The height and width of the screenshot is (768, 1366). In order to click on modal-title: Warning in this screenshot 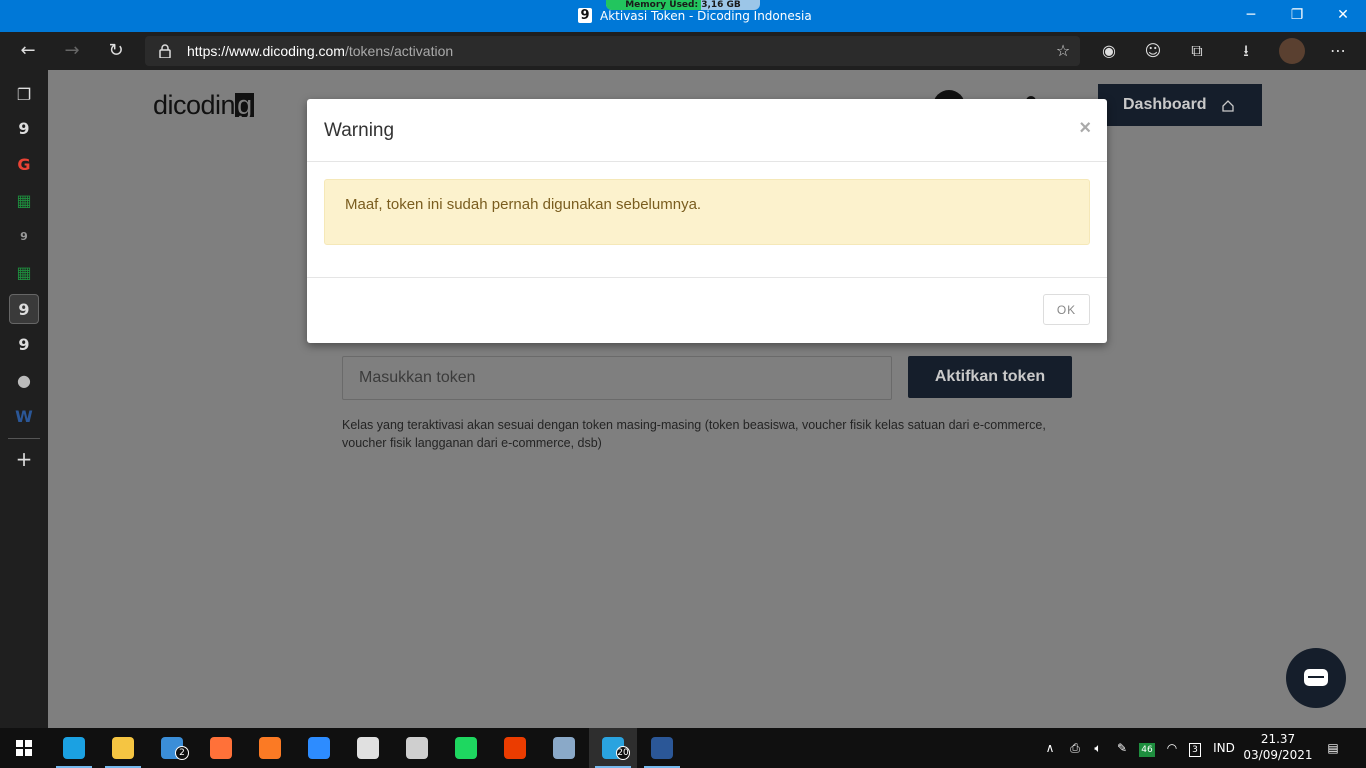, I will do `click(359, 130)`.